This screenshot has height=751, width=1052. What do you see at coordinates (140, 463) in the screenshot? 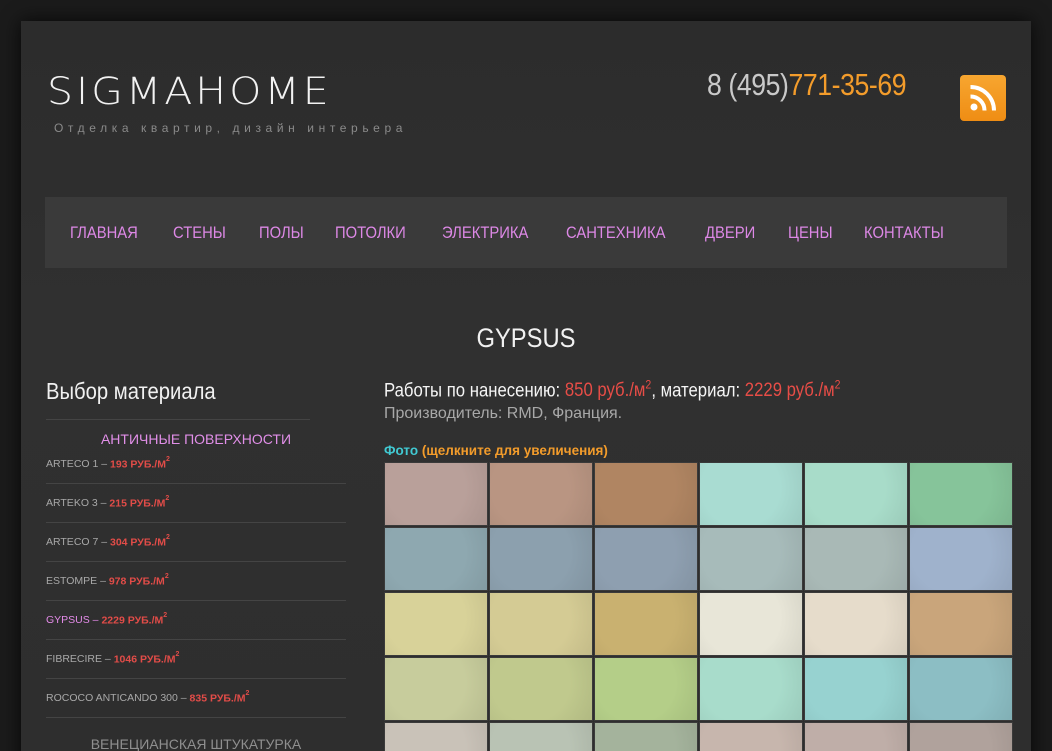
I see `material-price: 193 РУБ./М2` at bounding box center [140, 463].